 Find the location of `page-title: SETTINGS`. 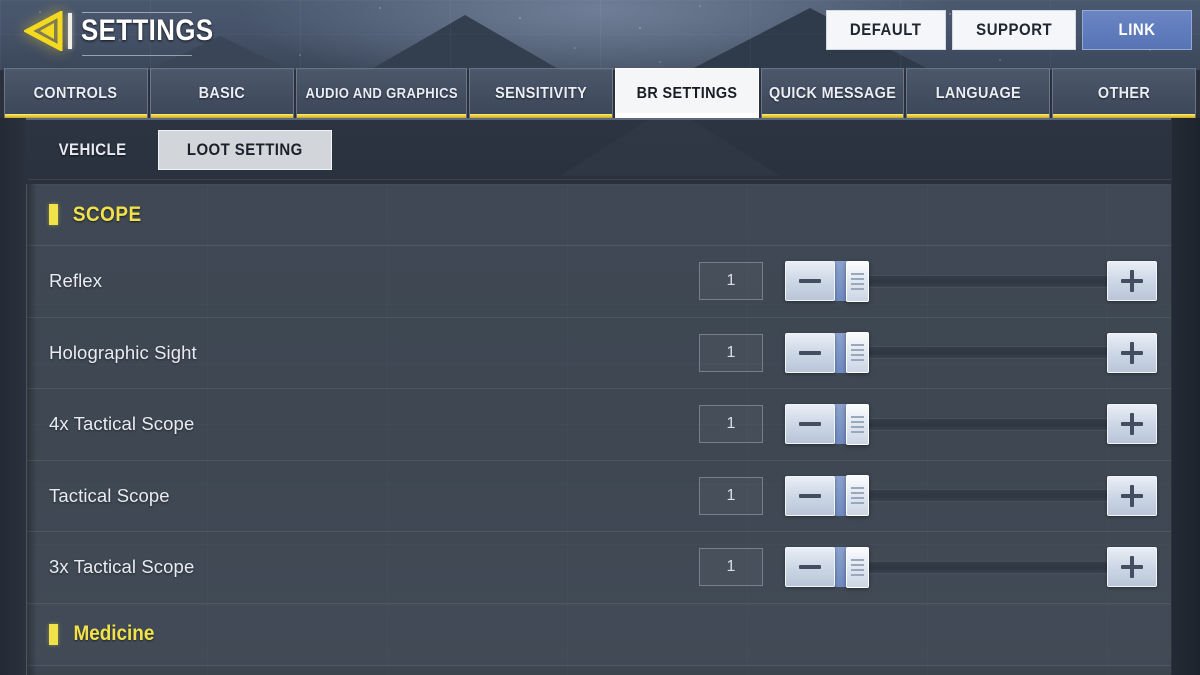

page-title: SETTINGS is located at coordinates (147, 30).